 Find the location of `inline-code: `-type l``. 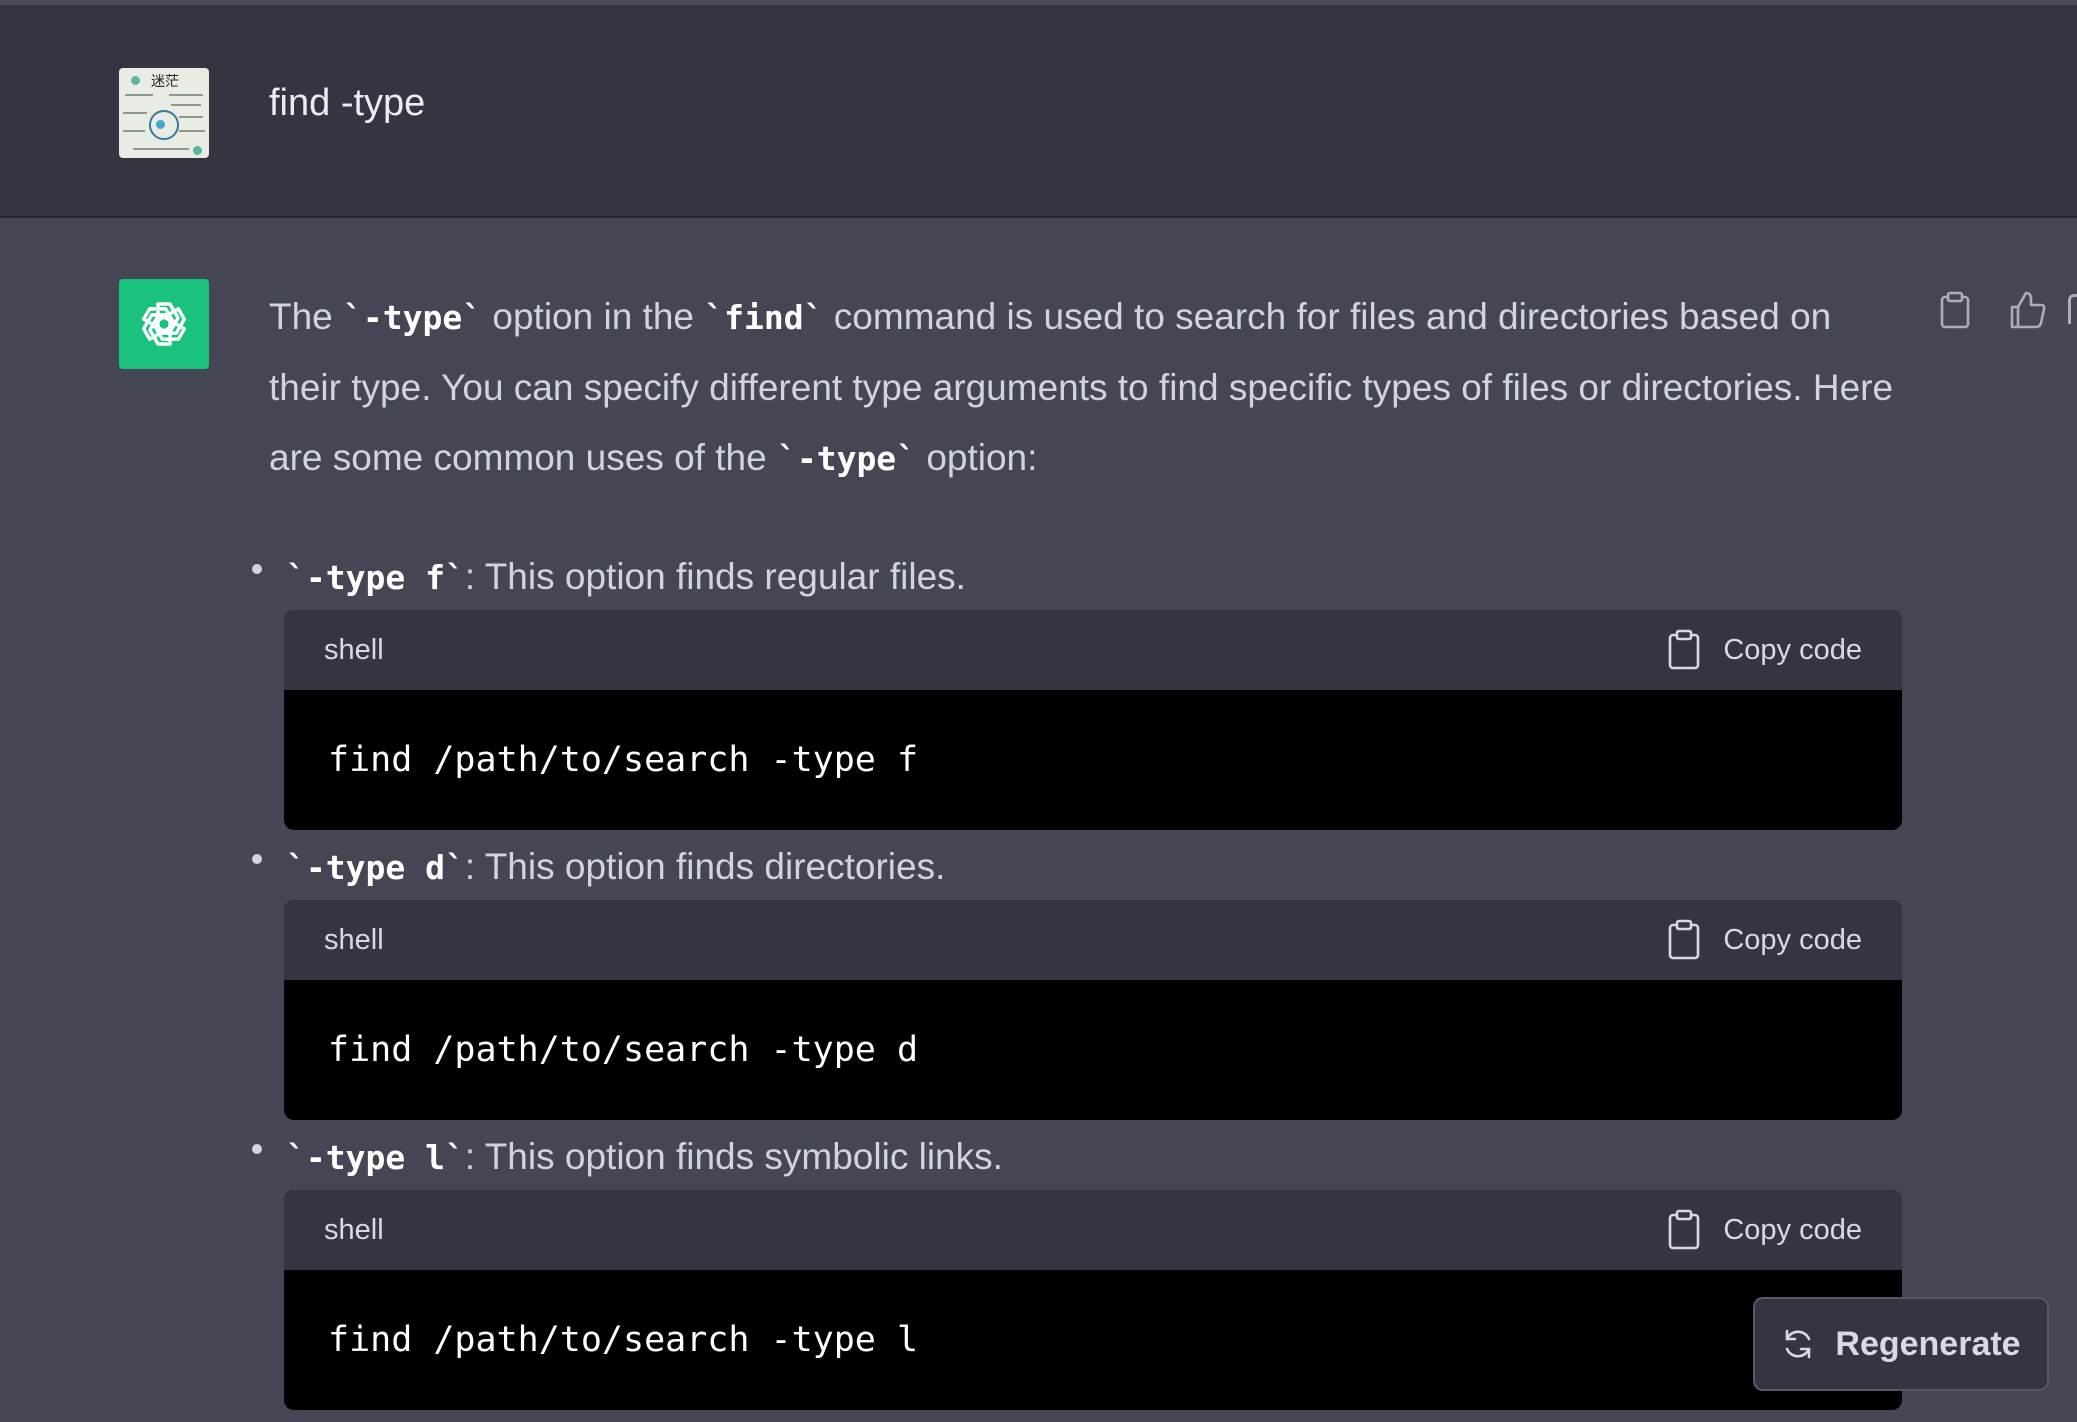

inline-code: `-type l` is located at coordinates (375, 1157).